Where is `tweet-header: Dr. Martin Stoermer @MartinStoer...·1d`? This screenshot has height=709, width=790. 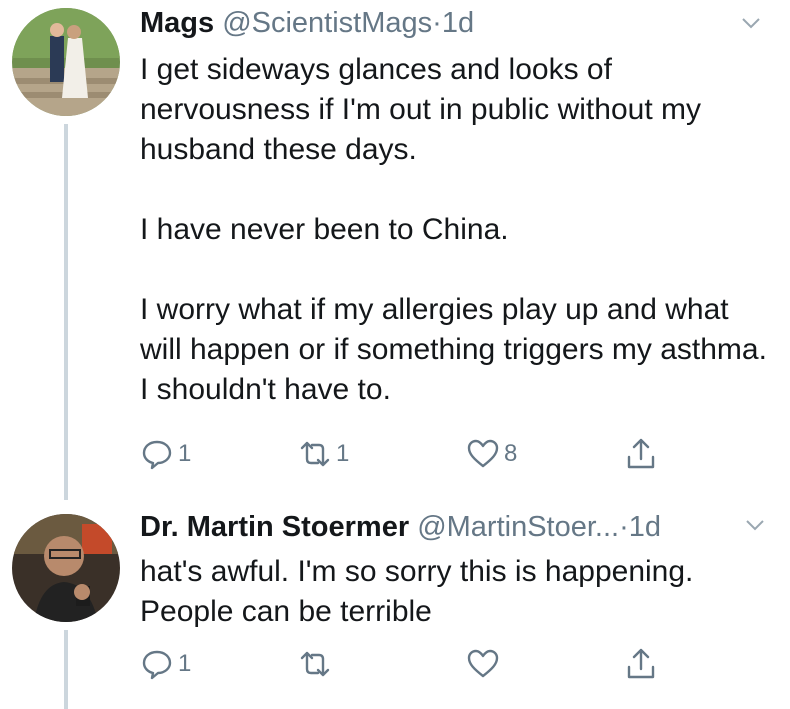 tweet-header: Dr. Martin Stoermer @MartinStoer...·1d is located at coordinates (400, 527).